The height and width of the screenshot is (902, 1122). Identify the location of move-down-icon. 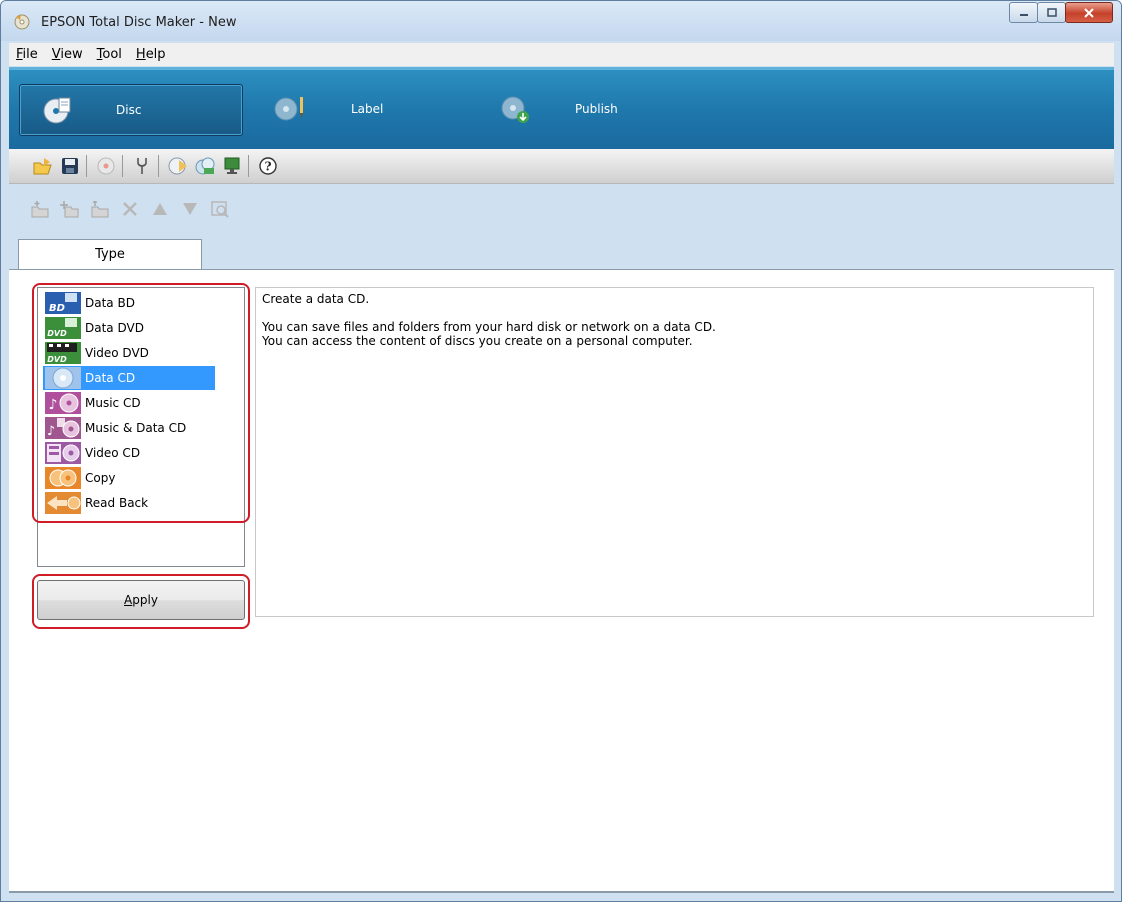
(190, 209).